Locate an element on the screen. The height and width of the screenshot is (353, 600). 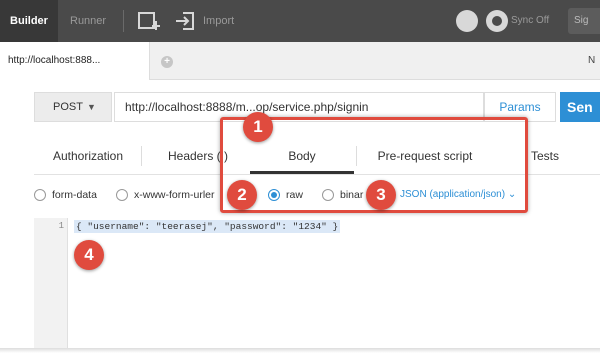
left-margin is located at coordinates (17, 283).